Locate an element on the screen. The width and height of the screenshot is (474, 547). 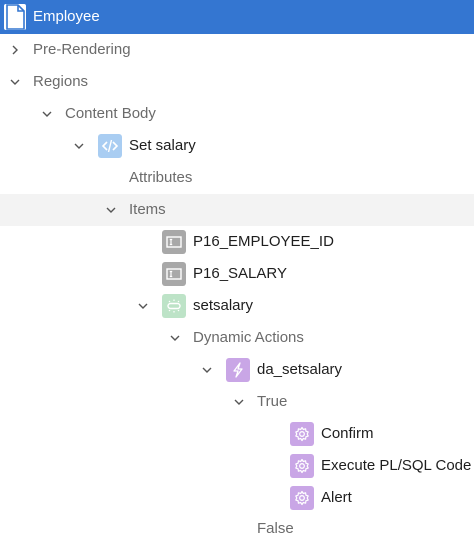
page-icon is located at coordinates (15, 17).